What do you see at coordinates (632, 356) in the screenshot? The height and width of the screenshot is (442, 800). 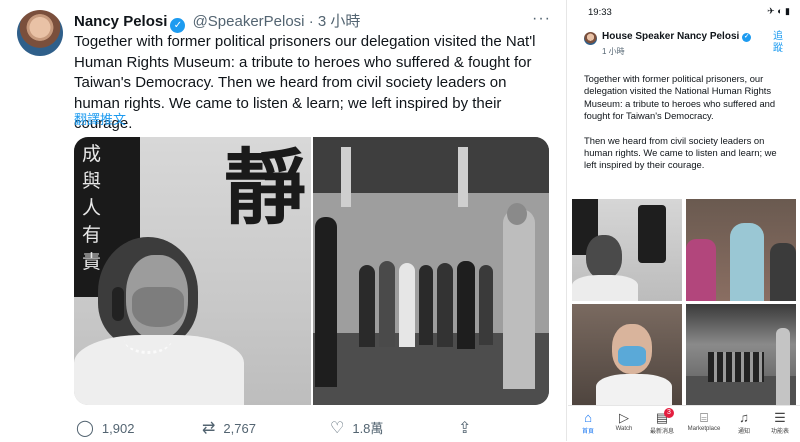 I see `tile-mask` at bounding box center [632, 356].